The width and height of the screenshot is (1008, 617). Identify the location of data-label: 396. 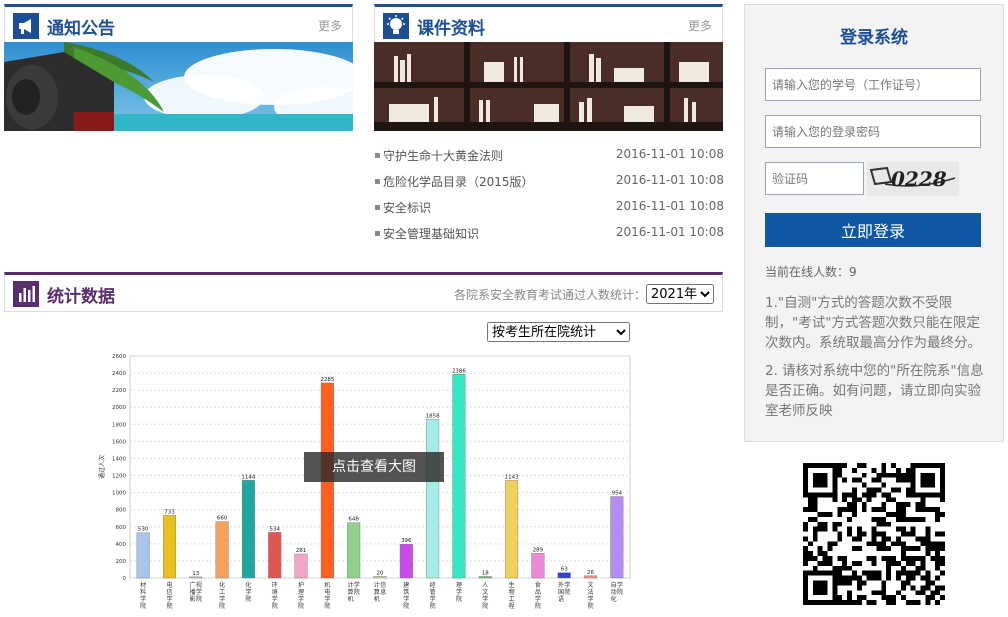
(406, 541).